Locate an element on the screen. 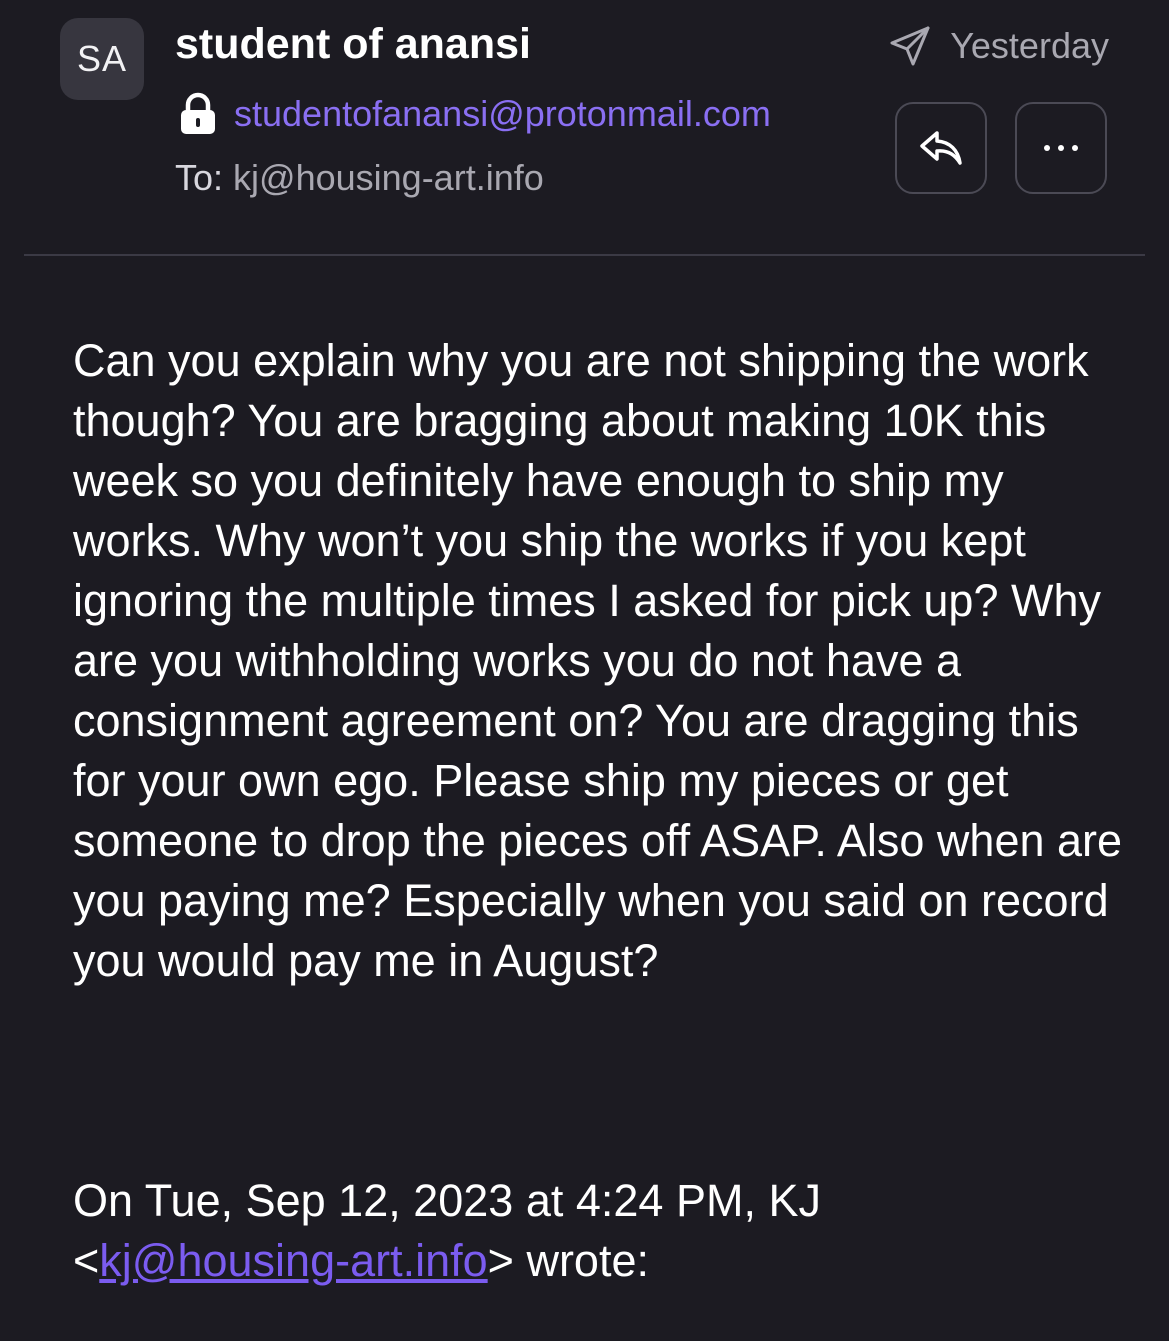 This screenshot has height=1341, width=1169. quote-email-link: kj@housing-art.info is located at coordinates (293, 1260).